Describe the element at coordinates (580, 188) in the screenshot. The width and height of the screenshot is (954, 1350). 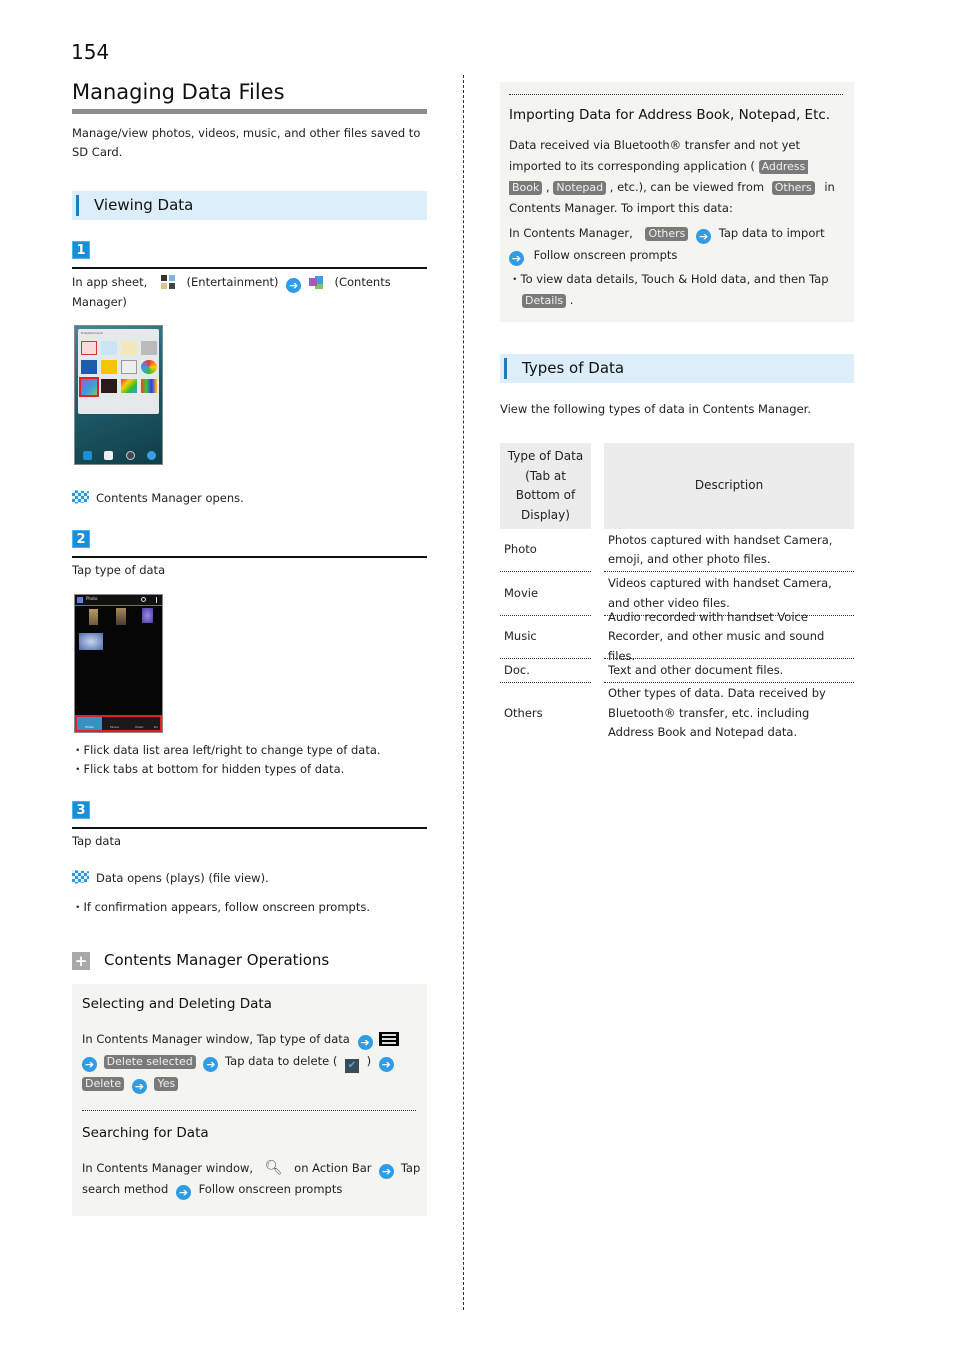
I see `notepad-key: Notepad` at that location.